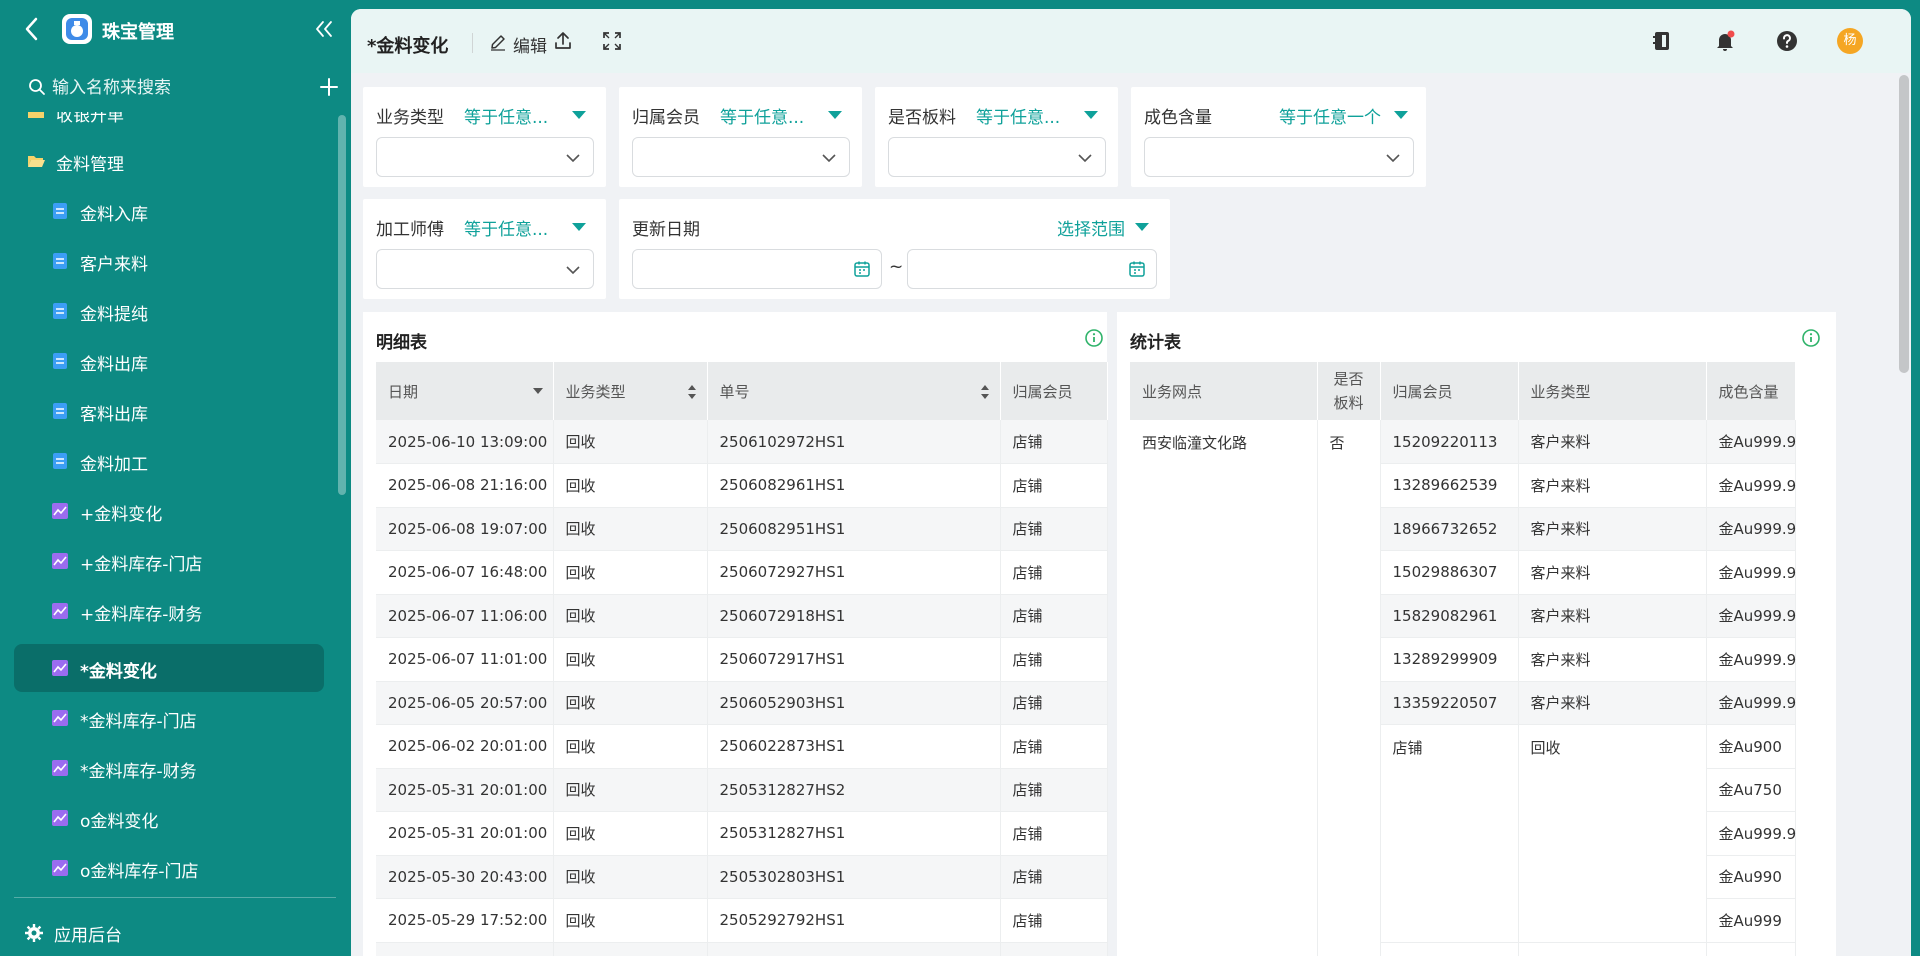 This screenshot has width=1920, height=956. I want to click on chart-icon, so click(60, 668).